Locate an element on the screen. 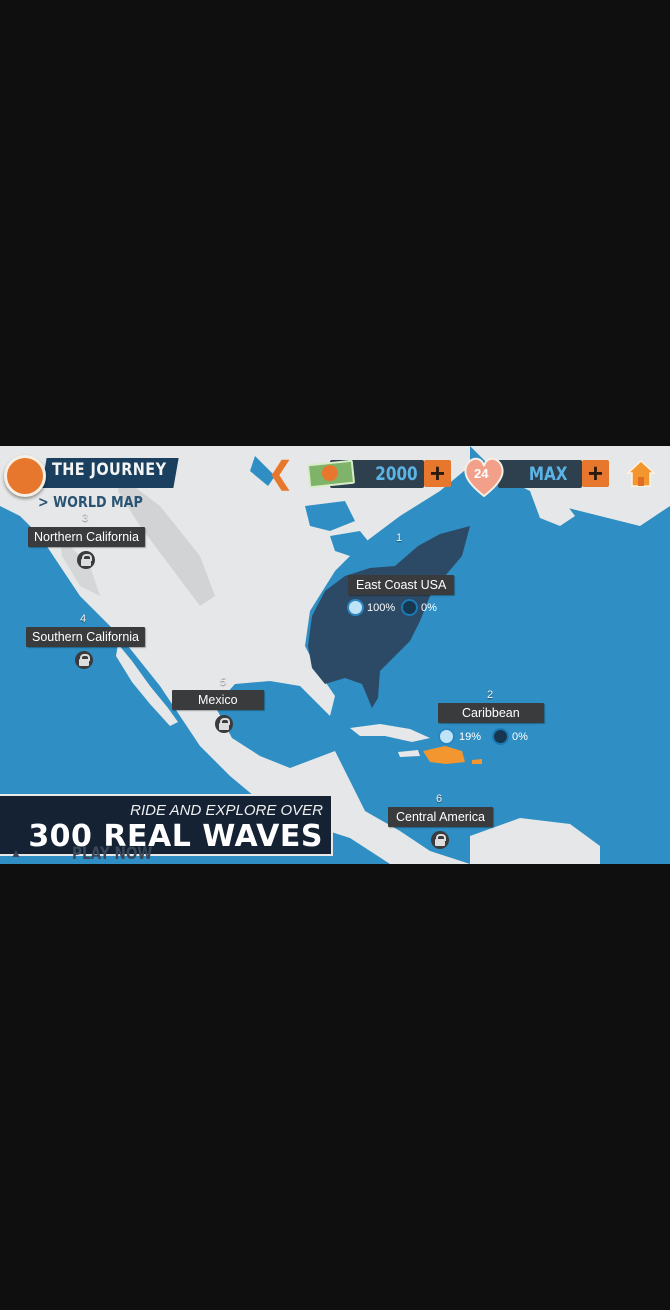  promo-banner: RIDE AND EXPLORE OVER 300 REAL WAVES is located at coordinates (166, 825).